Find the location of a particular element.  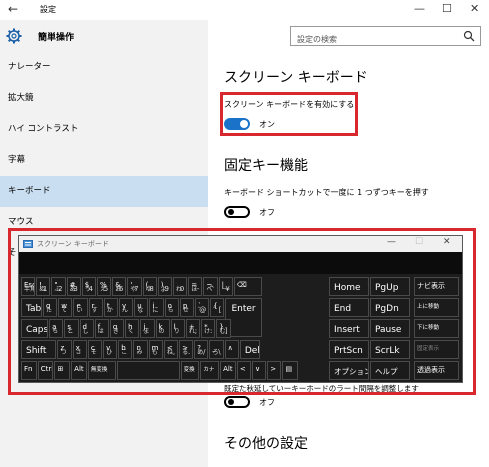

sidebar-item-captions: 字幕 is located at coordinates (104, 160).